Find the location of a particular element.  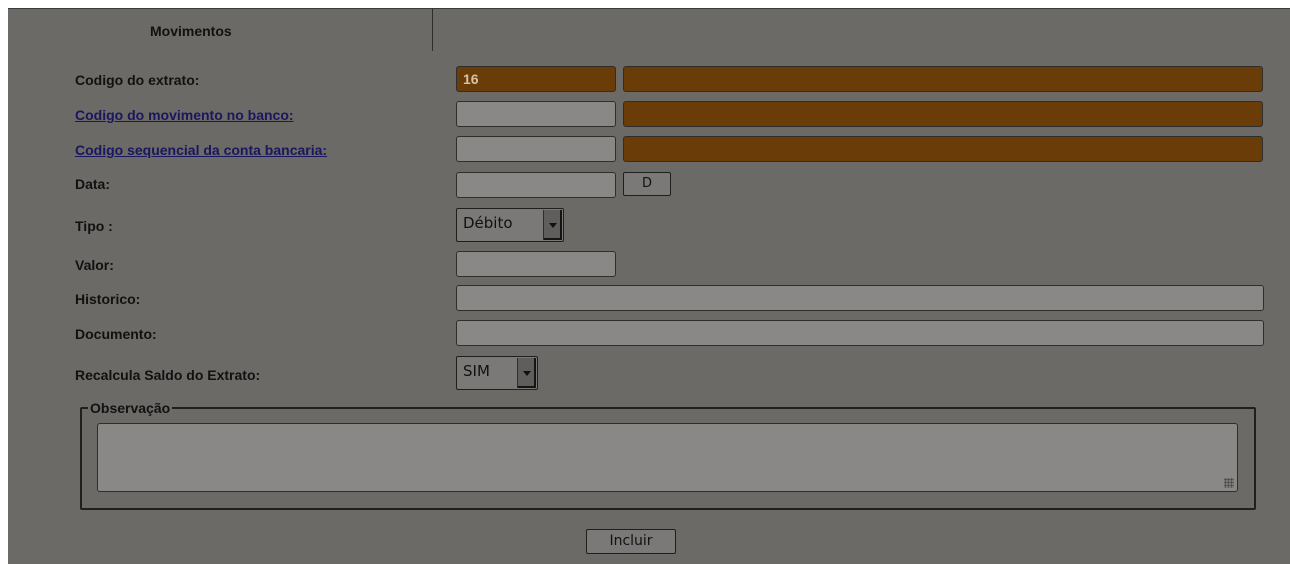

tipo-selected-value: Débito is located at coordinates (488, 223).